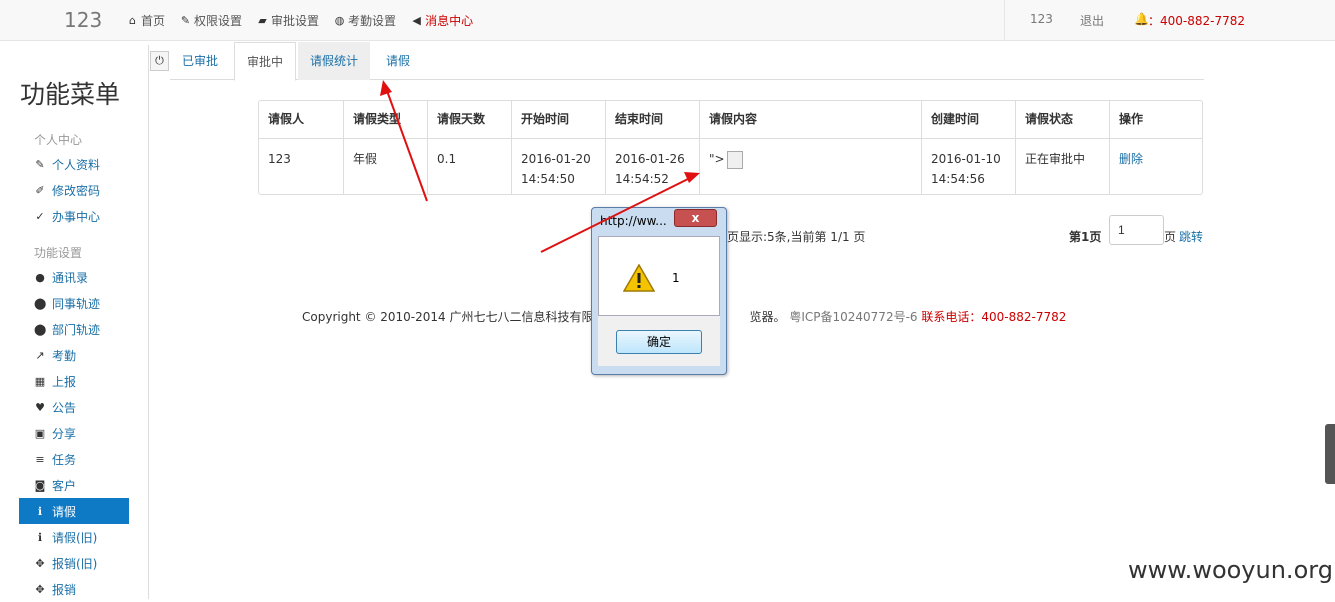  Describe the element at coordinates (265, 61) in the screenshot. I see `tab-pending-approval: 审批中` at that location.